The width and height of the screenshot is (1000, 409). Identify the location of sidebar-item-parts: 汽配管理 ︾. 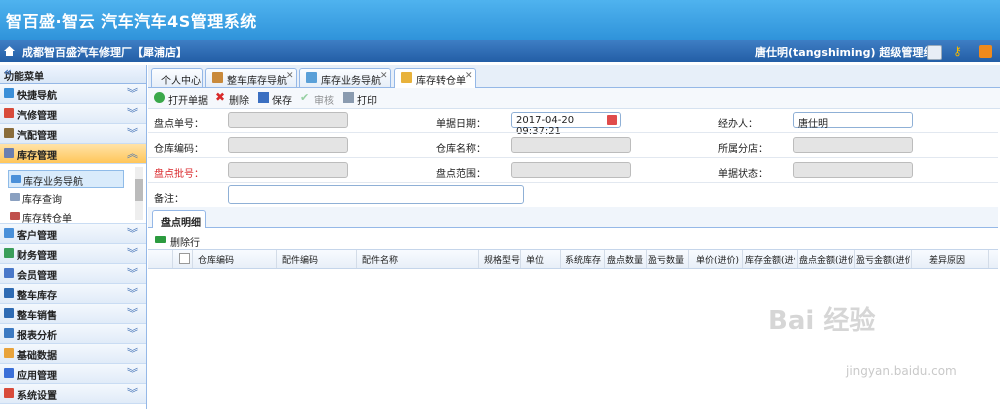
(73, 134).